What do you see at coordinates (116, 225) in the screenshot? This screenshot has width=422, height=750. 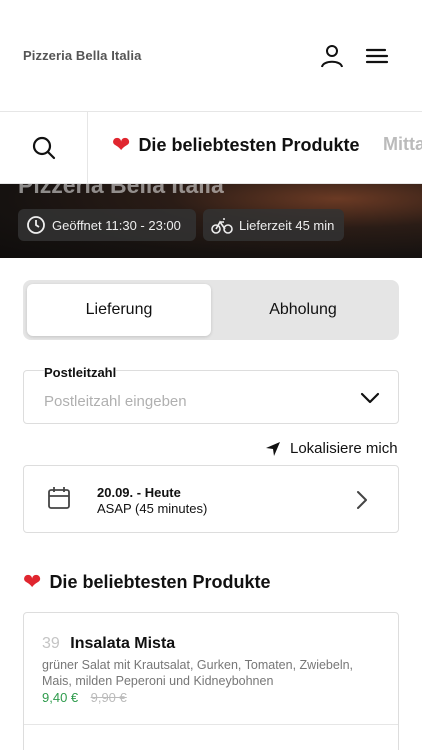 I see `opening-hours-text: Geöffnet 11:30 - 23:00` at bounding box center [116, 225].